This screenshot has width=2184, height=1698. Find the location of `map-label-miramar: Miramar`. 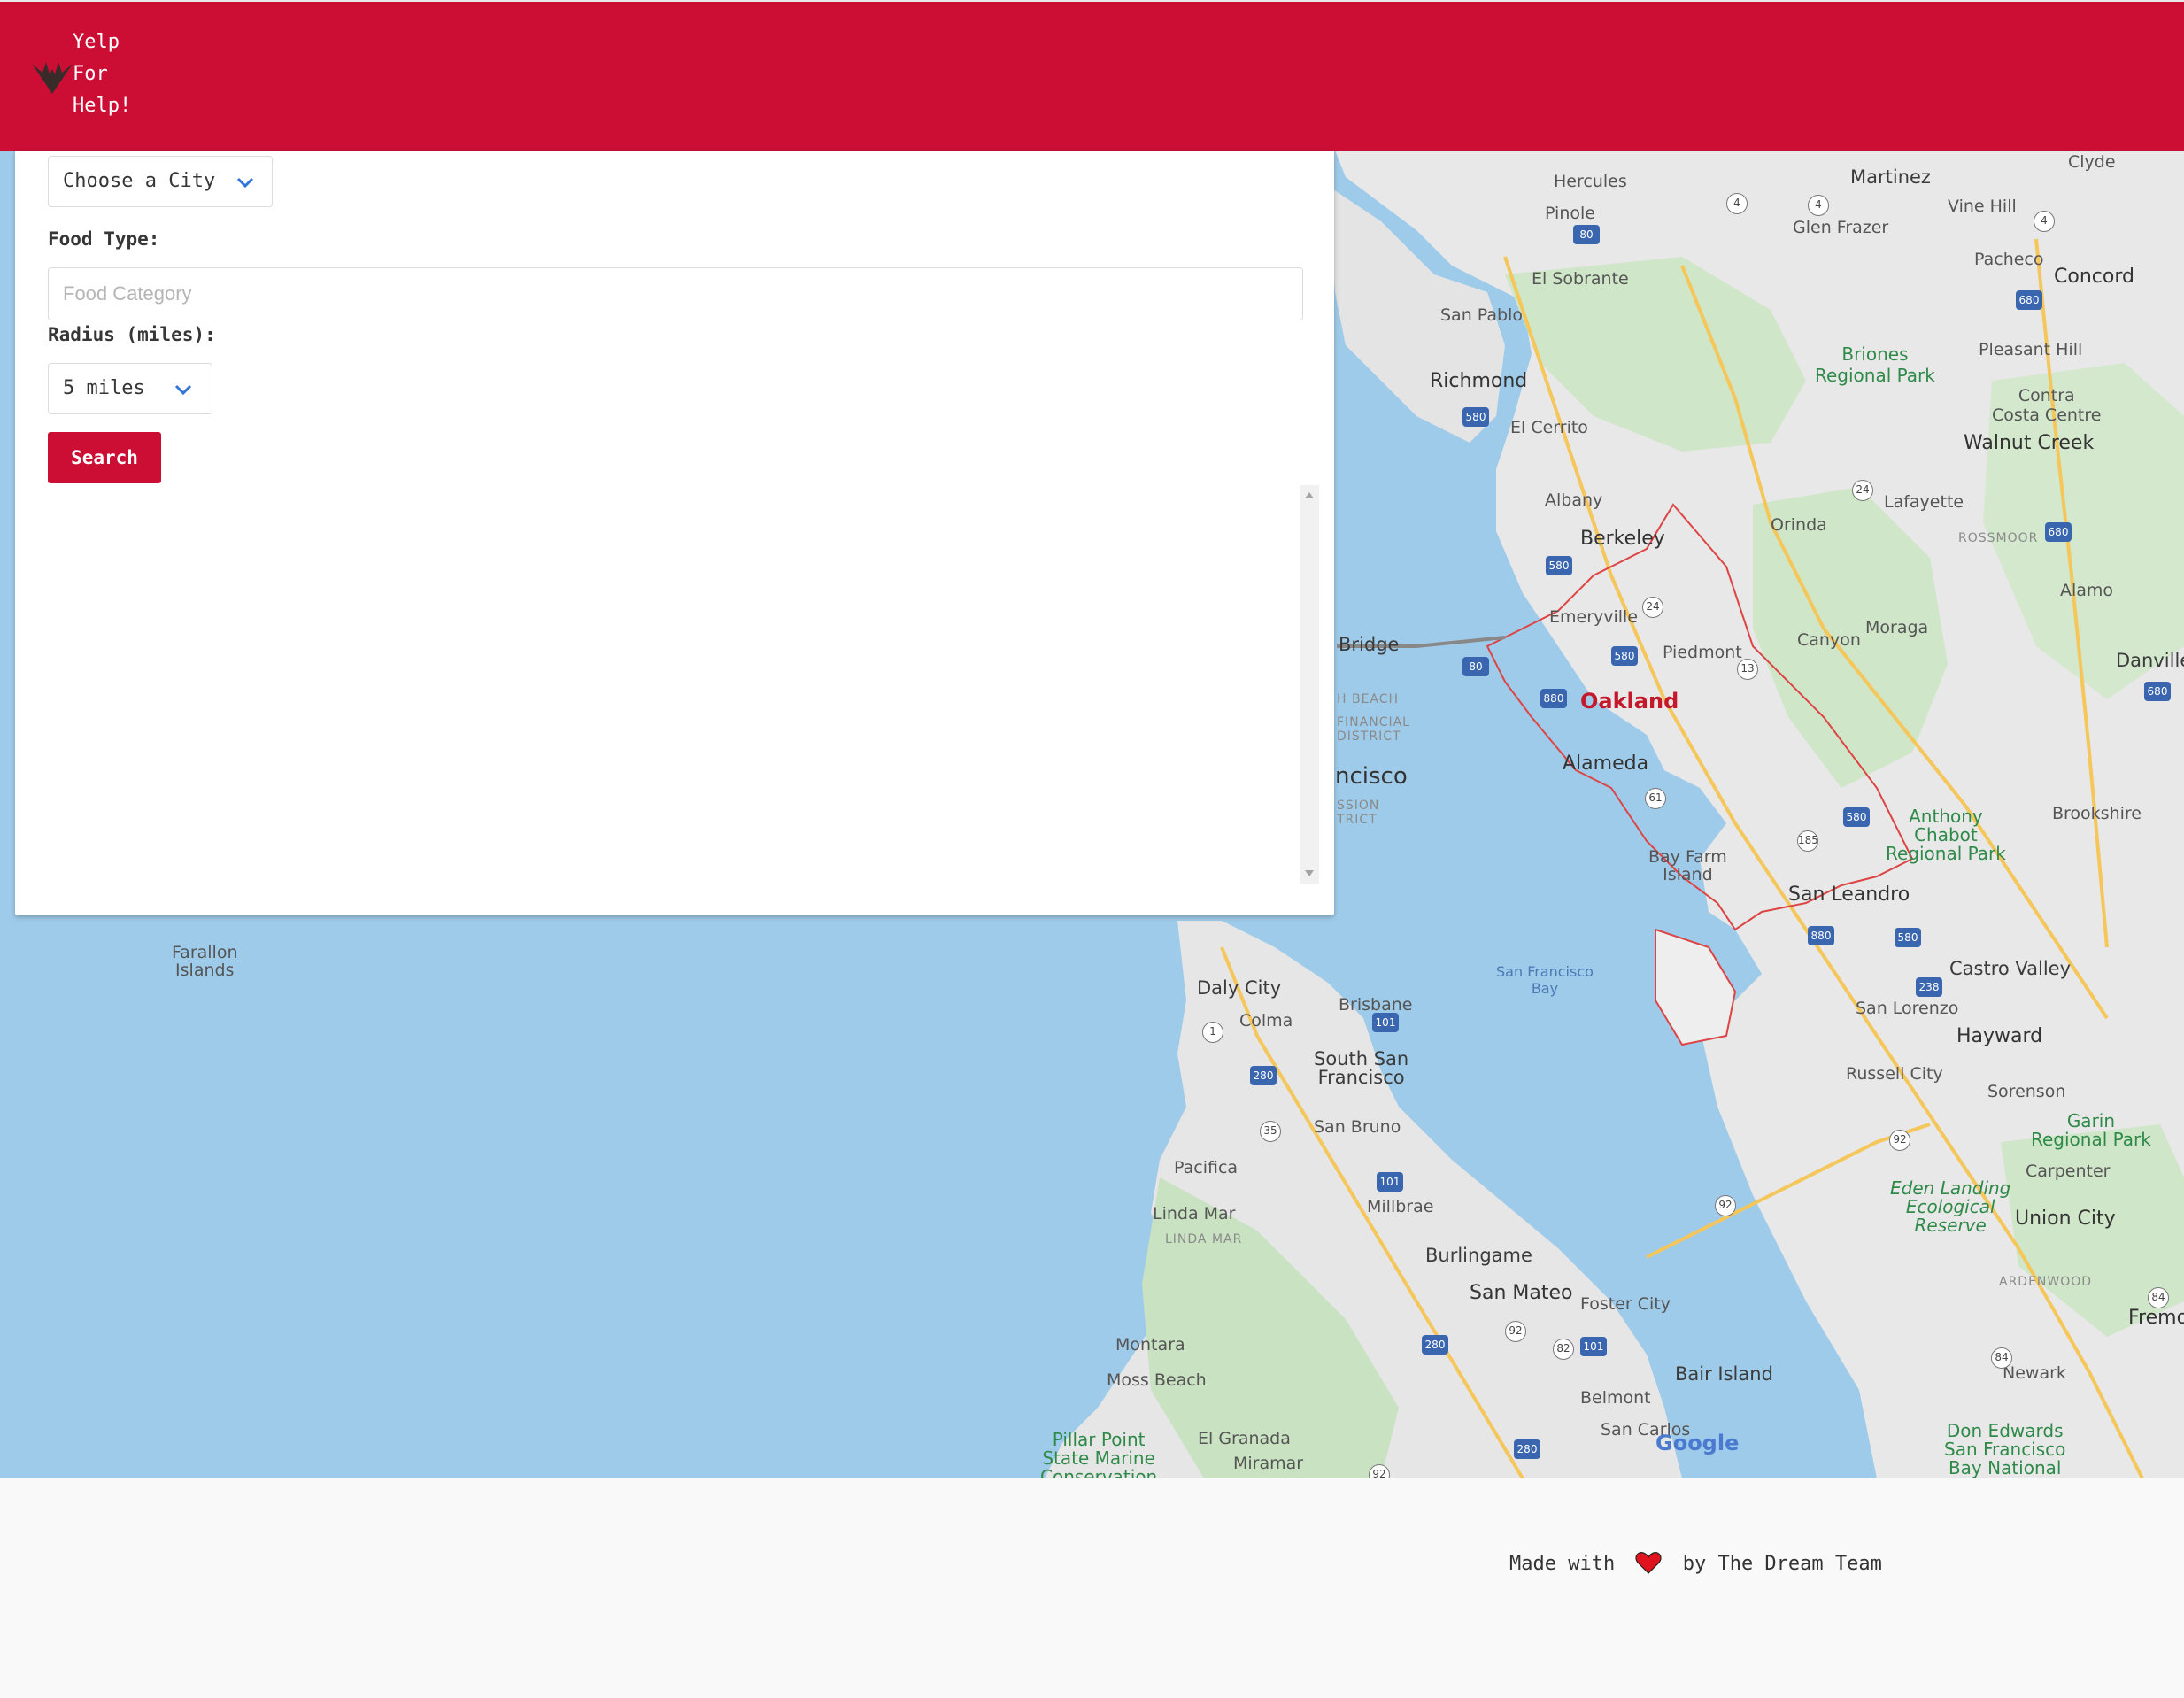

map-label-miramar: Miramar is located at coordinates (1268, 1464).